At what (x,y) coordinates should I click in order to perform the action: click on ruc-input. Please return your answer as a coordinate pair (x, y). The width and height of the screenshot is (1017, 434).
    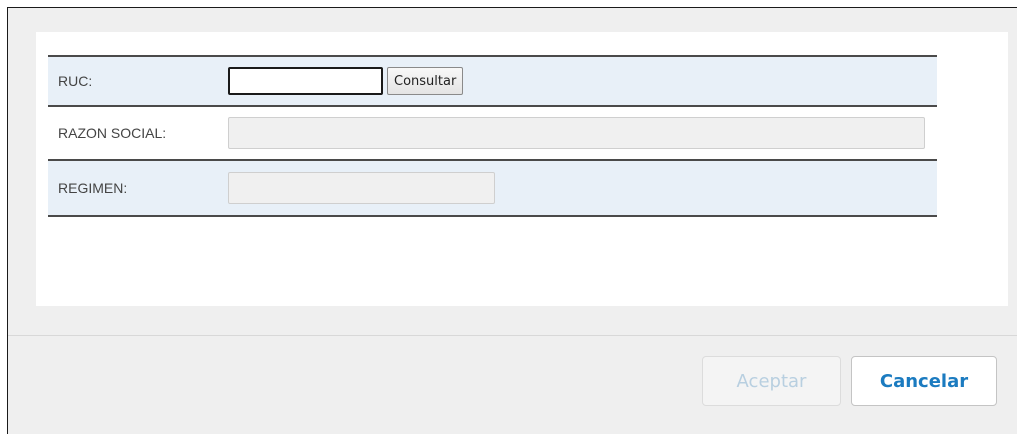
    Looking at the image, I should click on (305, 81).